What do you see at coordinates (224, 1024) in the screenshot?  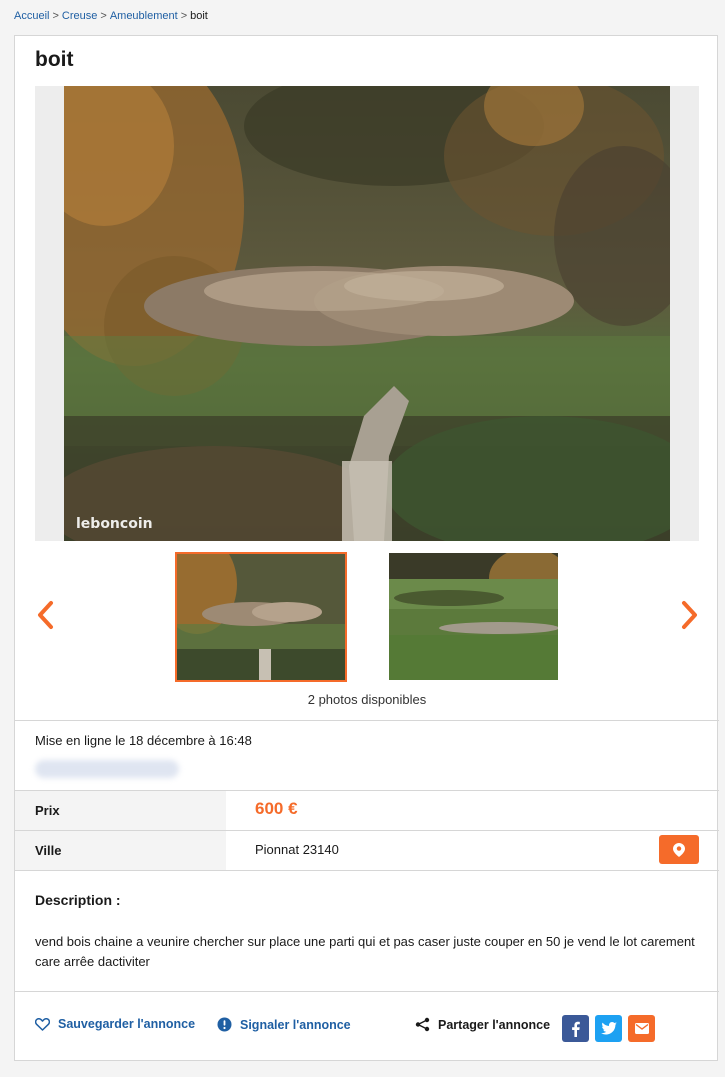 I see `alert-circle-icon` at bounding box center [224, 1024].